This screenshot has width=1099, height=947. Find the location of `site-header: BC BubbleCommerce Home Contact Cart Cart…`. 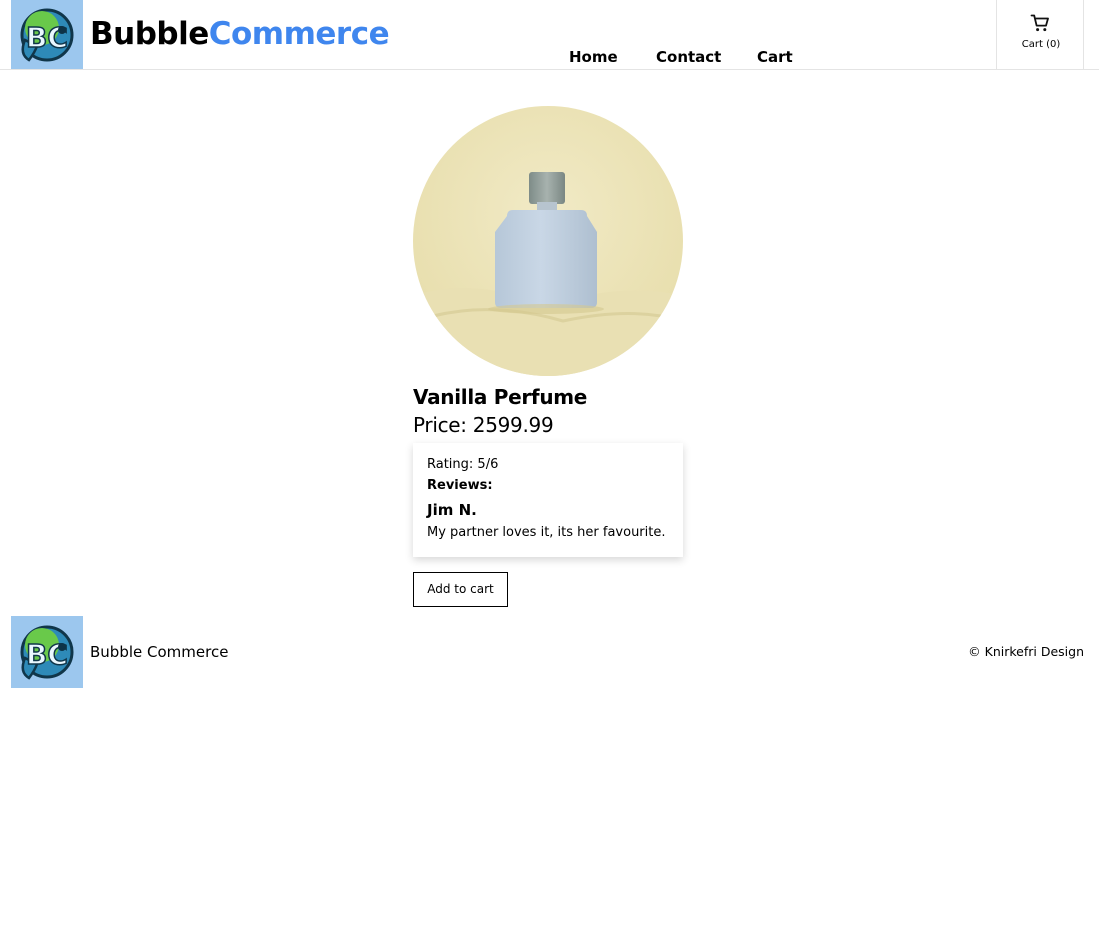

site-header: BC BubbleCommerce Home Contact Cart Cart… is located at coordinates (549, 35).